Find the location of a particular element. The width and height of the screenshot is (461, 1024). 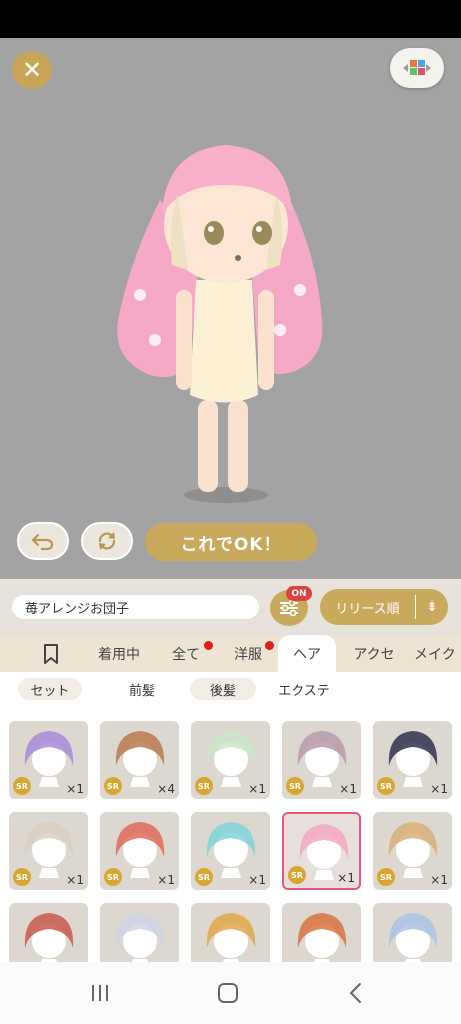

back-icon is located at coordinates (355, 993).